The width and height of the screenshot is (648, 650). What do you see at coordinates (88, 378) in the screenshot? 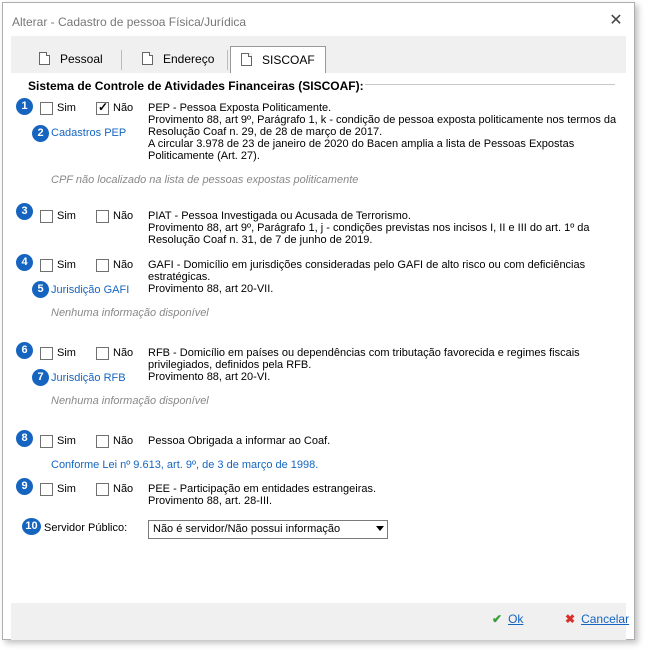
I see `jurisdicao-rfb-link: Jurisdição RFB` at bounding box center [88, 378].